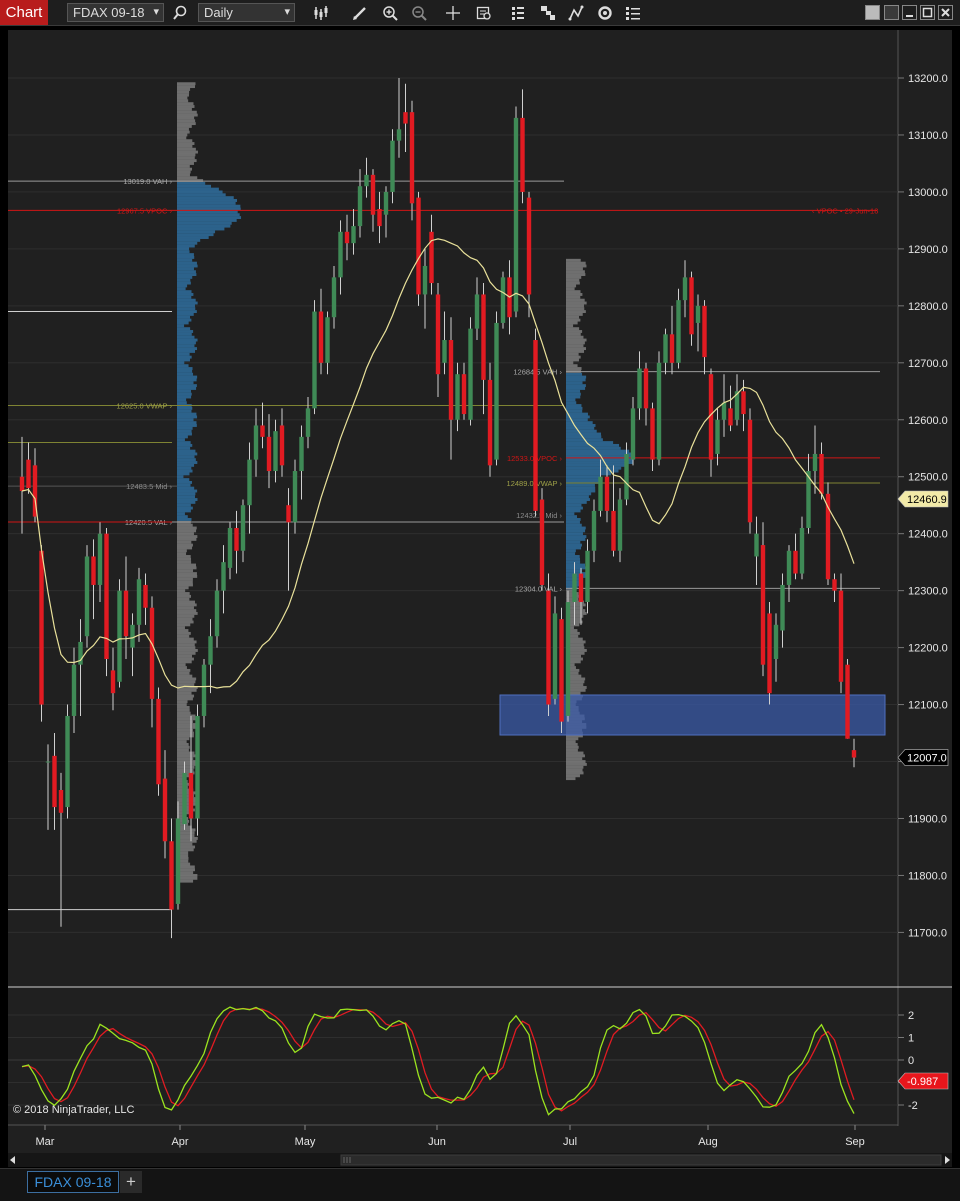  What do you see at coordinates (641, 1160) in the screenshot?
I see `scrollbar-thumb` at bounding box center [641, 1160].